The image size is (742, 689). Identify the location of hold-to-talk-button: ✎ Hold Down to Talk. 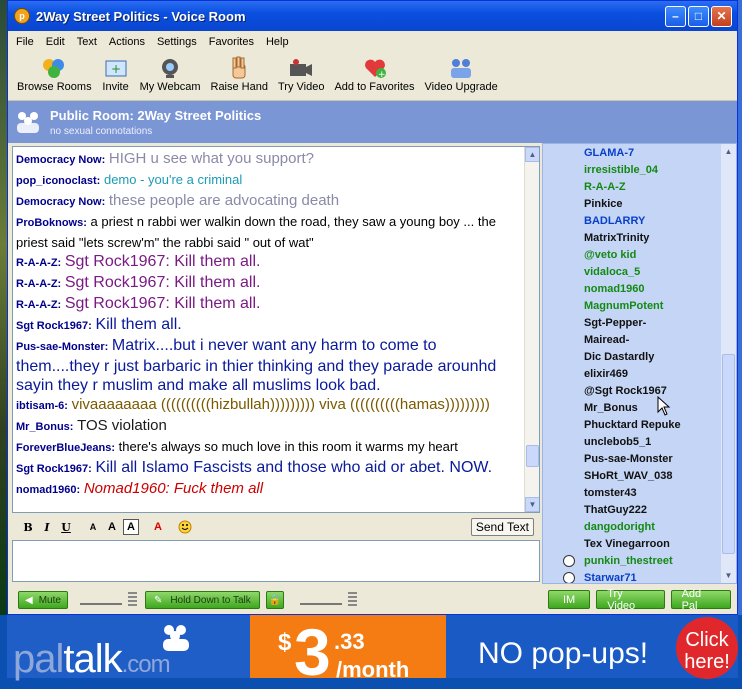
(202, 600).